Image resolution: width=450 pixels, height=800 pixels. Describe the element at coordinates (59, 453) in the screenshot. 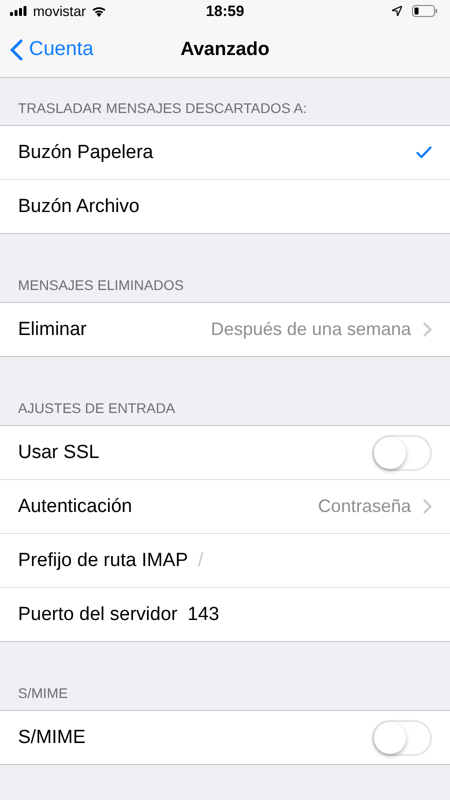

I see `row-label: Usar SSL` at that location.